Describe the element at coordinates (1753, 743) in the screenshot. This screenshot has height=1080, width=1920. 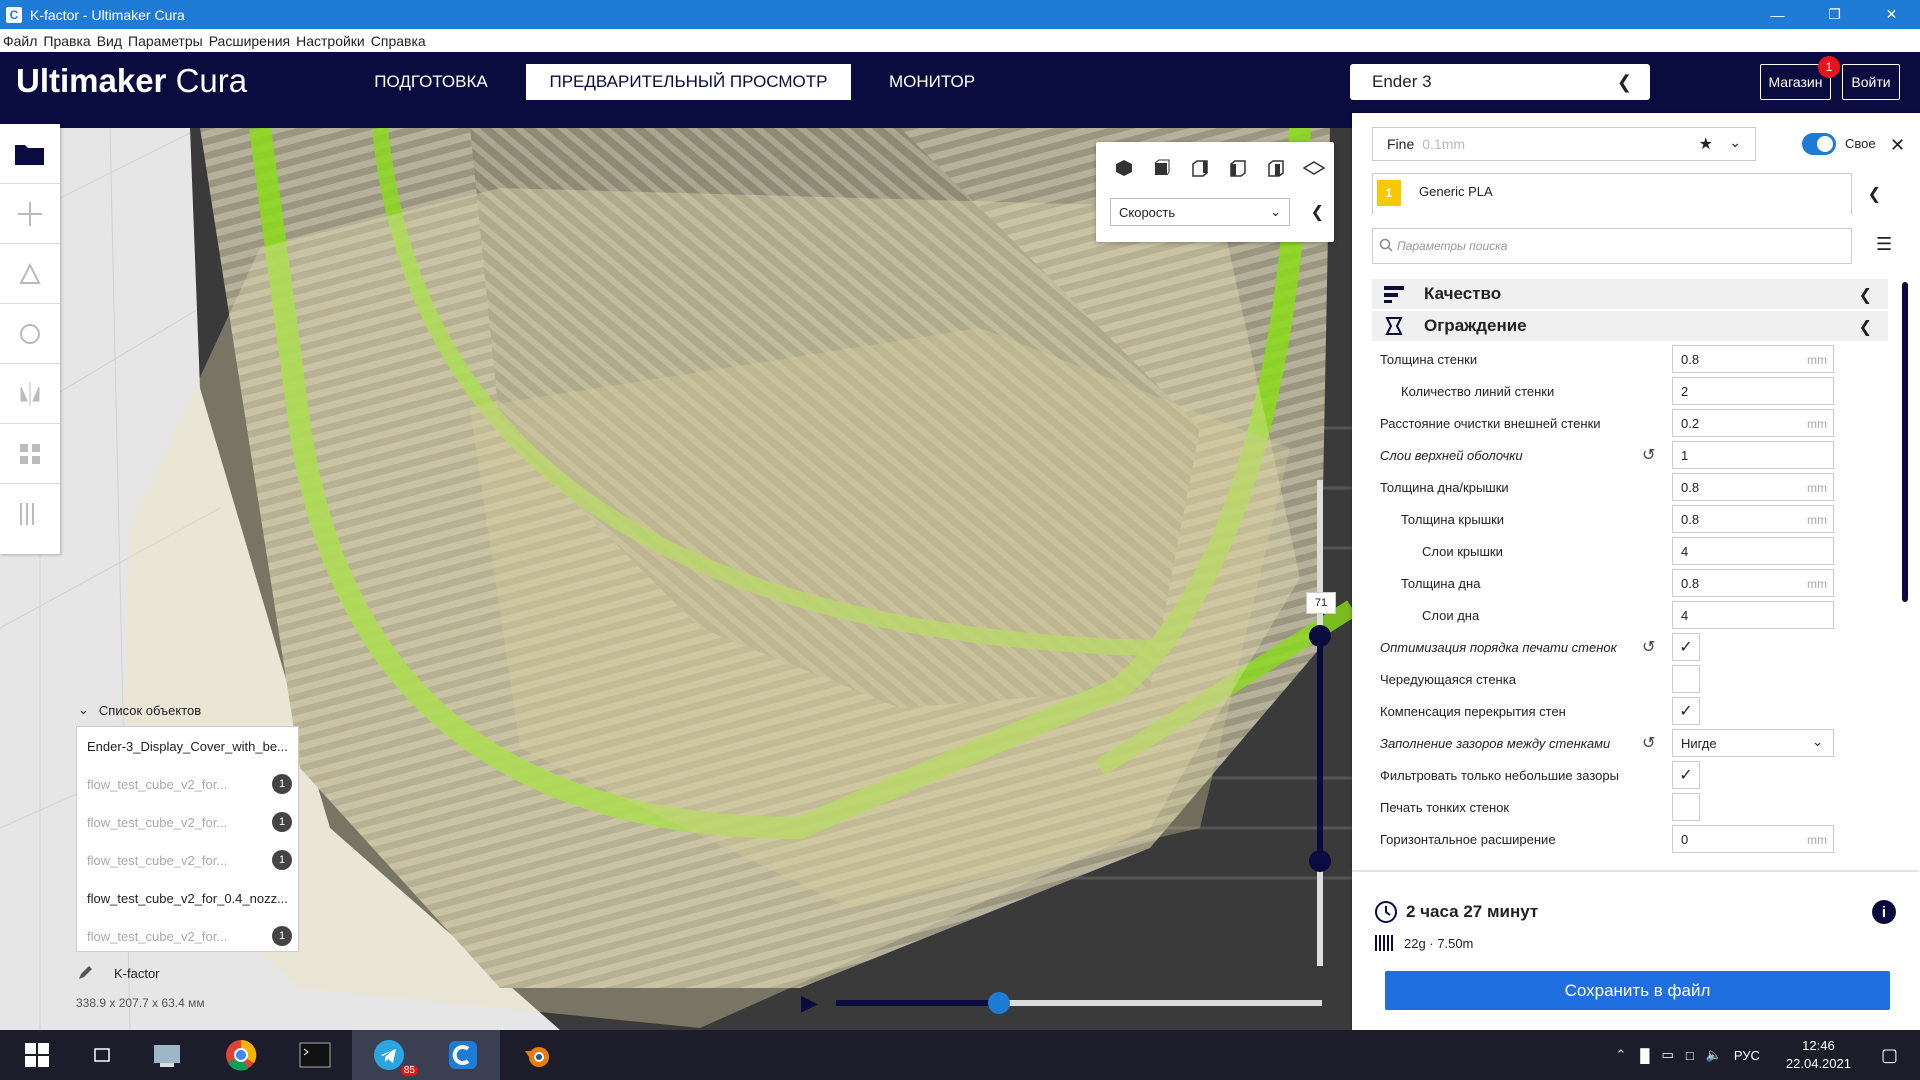
I see `fill-gaps-dropdown: Нигде ⌄` at that location.